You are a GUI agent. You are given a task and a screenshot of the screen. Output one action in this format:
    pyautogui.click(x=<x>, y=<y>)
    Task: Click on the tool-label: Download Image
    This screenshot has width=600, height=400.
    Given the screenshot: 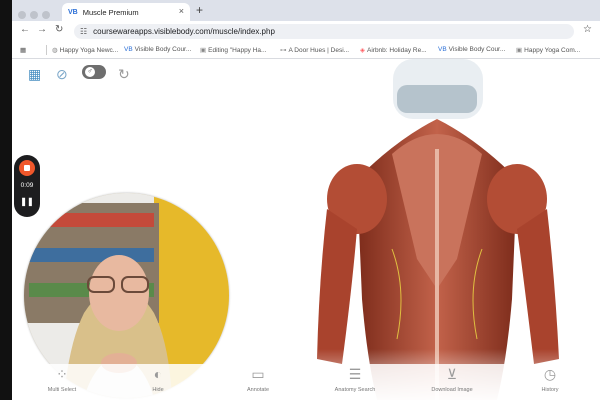 What is the action you would take?
    pyautogui.click(x=452, y=390)
    